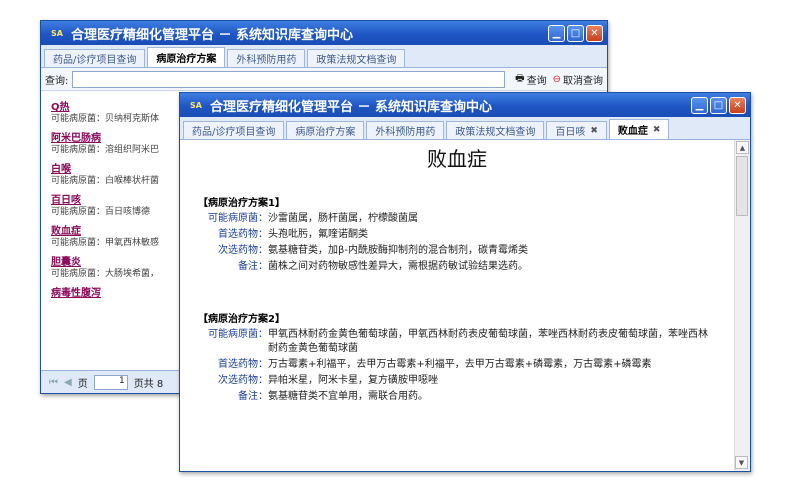  I want to click on scroll-thumb, so click(742, 186).